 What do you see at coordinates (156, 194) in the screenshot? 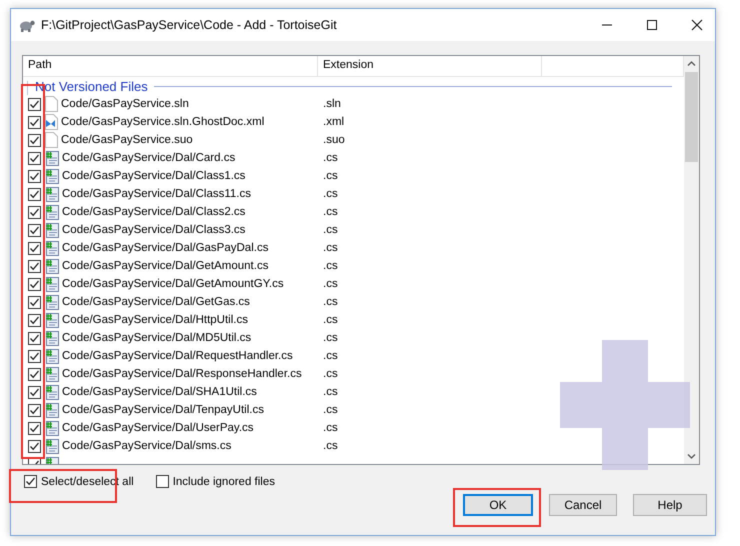
I see `file-path: Code/GasPayService/Dal/Class11.cs` at bounding box center [156, 194].